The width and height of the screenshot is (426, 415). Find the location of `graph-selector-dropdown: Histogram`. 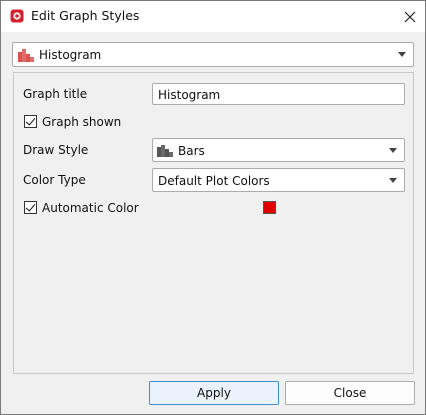

graph-selector-dropdown: Histogram is located at coordinates (213, 54).